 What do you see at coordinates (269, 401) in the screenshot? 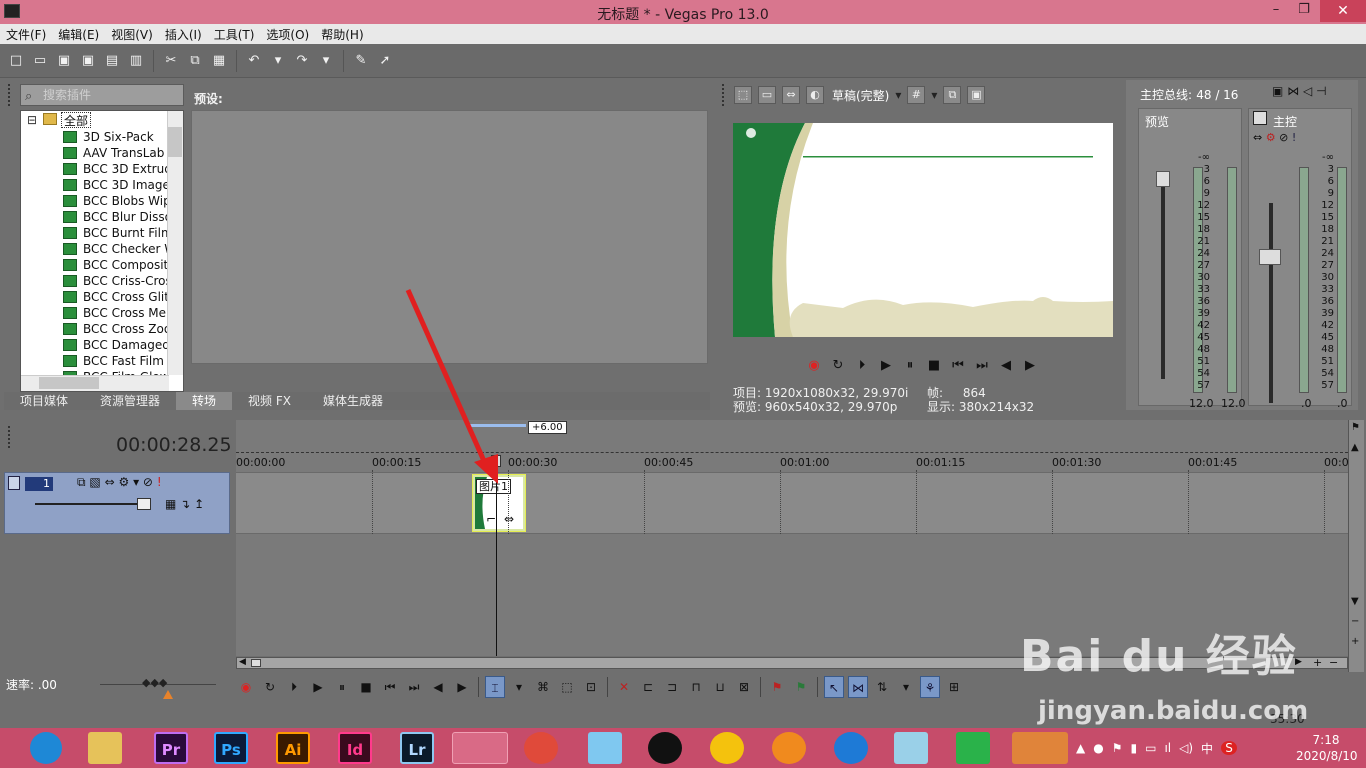
I see `tab-video-fx: 视频 FX` at bounding box center [269, 401].